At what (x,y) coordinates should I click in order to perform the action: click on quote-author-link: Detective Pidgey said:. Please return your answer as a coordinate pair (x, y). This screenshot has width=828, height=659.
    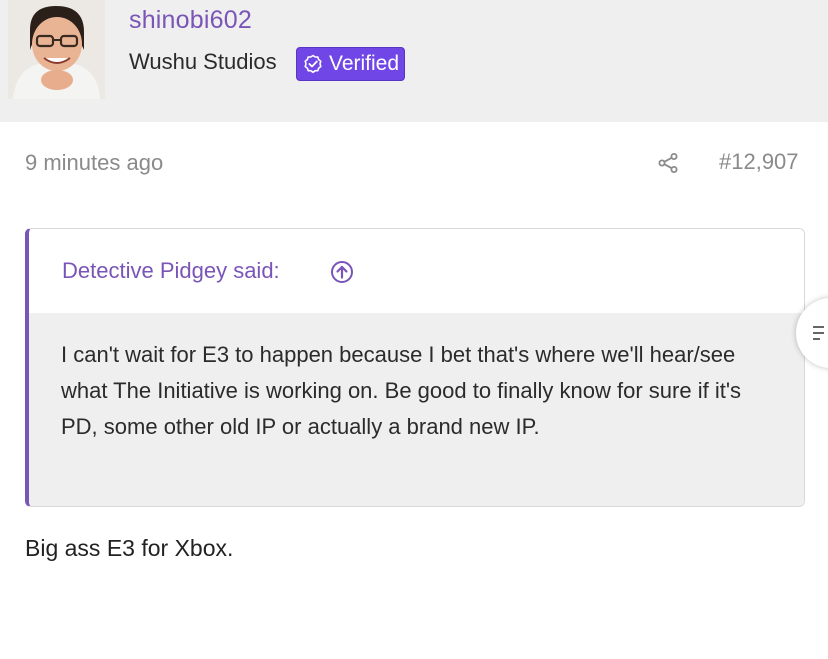
    Looking at the image, I should click on (171, 271).